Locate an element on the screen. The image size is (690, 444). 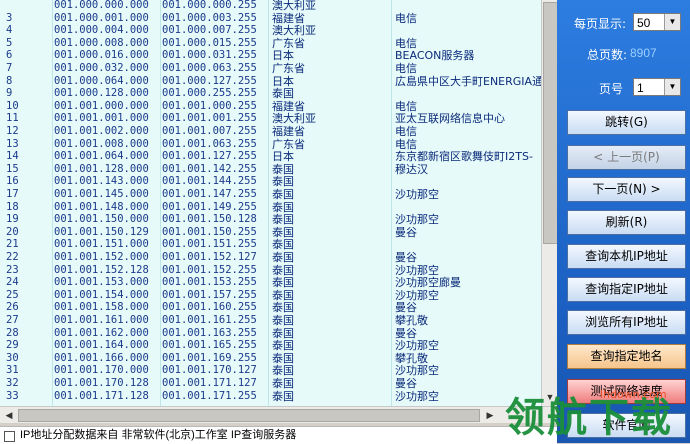
table-row: 21 001.001.151.000 001.001.151.255 泰国 is located at coordinates (272, 244).